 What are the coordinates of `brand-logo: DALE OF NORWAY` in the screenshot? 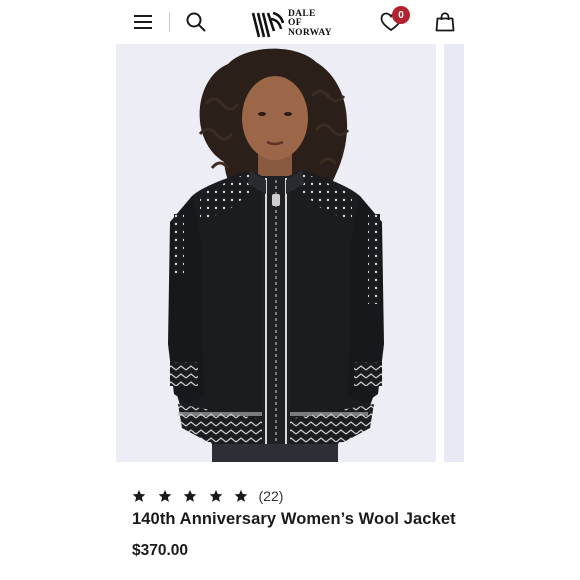 It's located at (296, 24).